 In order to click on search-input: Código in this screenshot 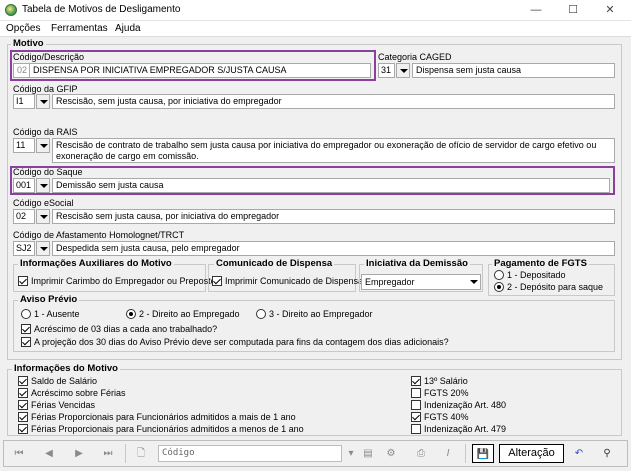, I will do `click(250, 453)`.